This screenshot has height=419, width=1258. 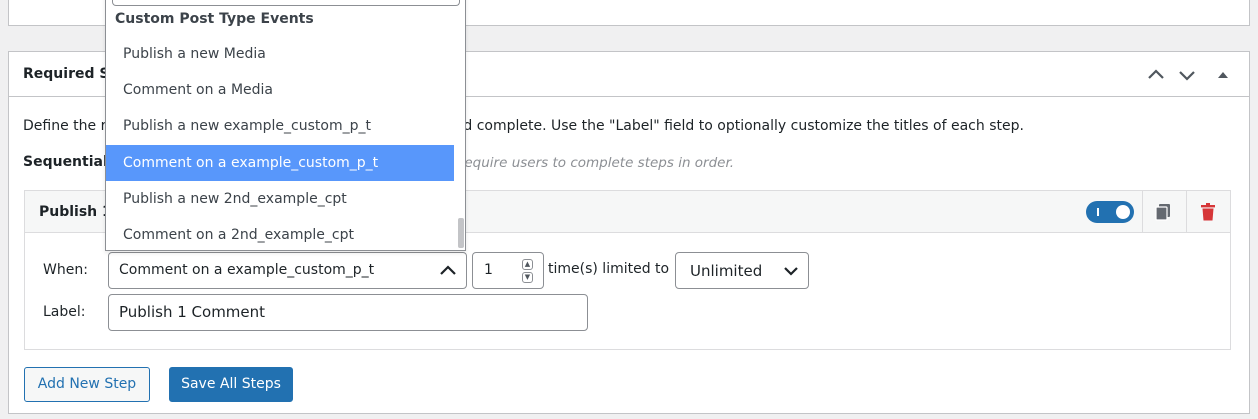 I want to click on save-steps-button: Save All Steps, so click(x=231, y=384).